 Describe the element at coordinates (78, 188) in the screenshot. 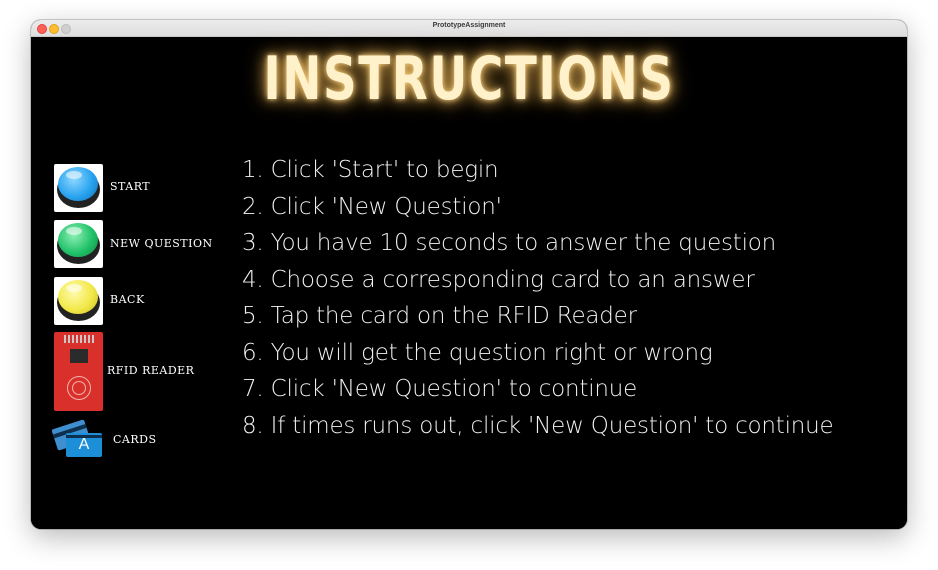

I see `blue-button-icon` at that location.